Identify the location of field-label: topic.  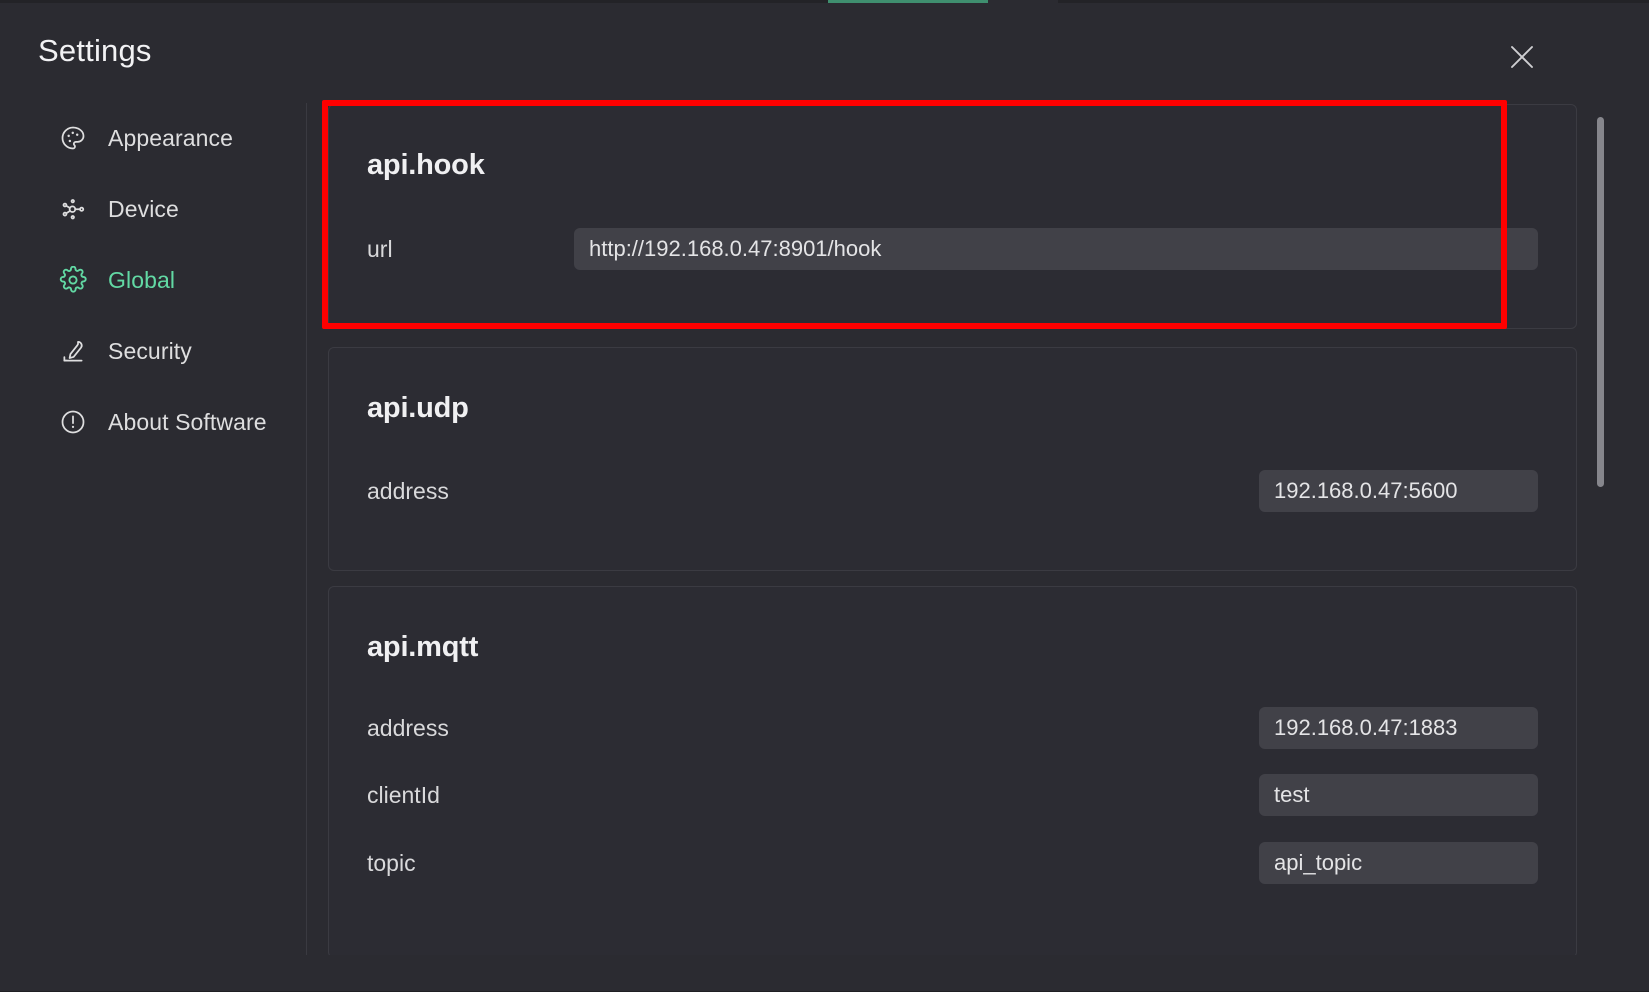
(391, 862).